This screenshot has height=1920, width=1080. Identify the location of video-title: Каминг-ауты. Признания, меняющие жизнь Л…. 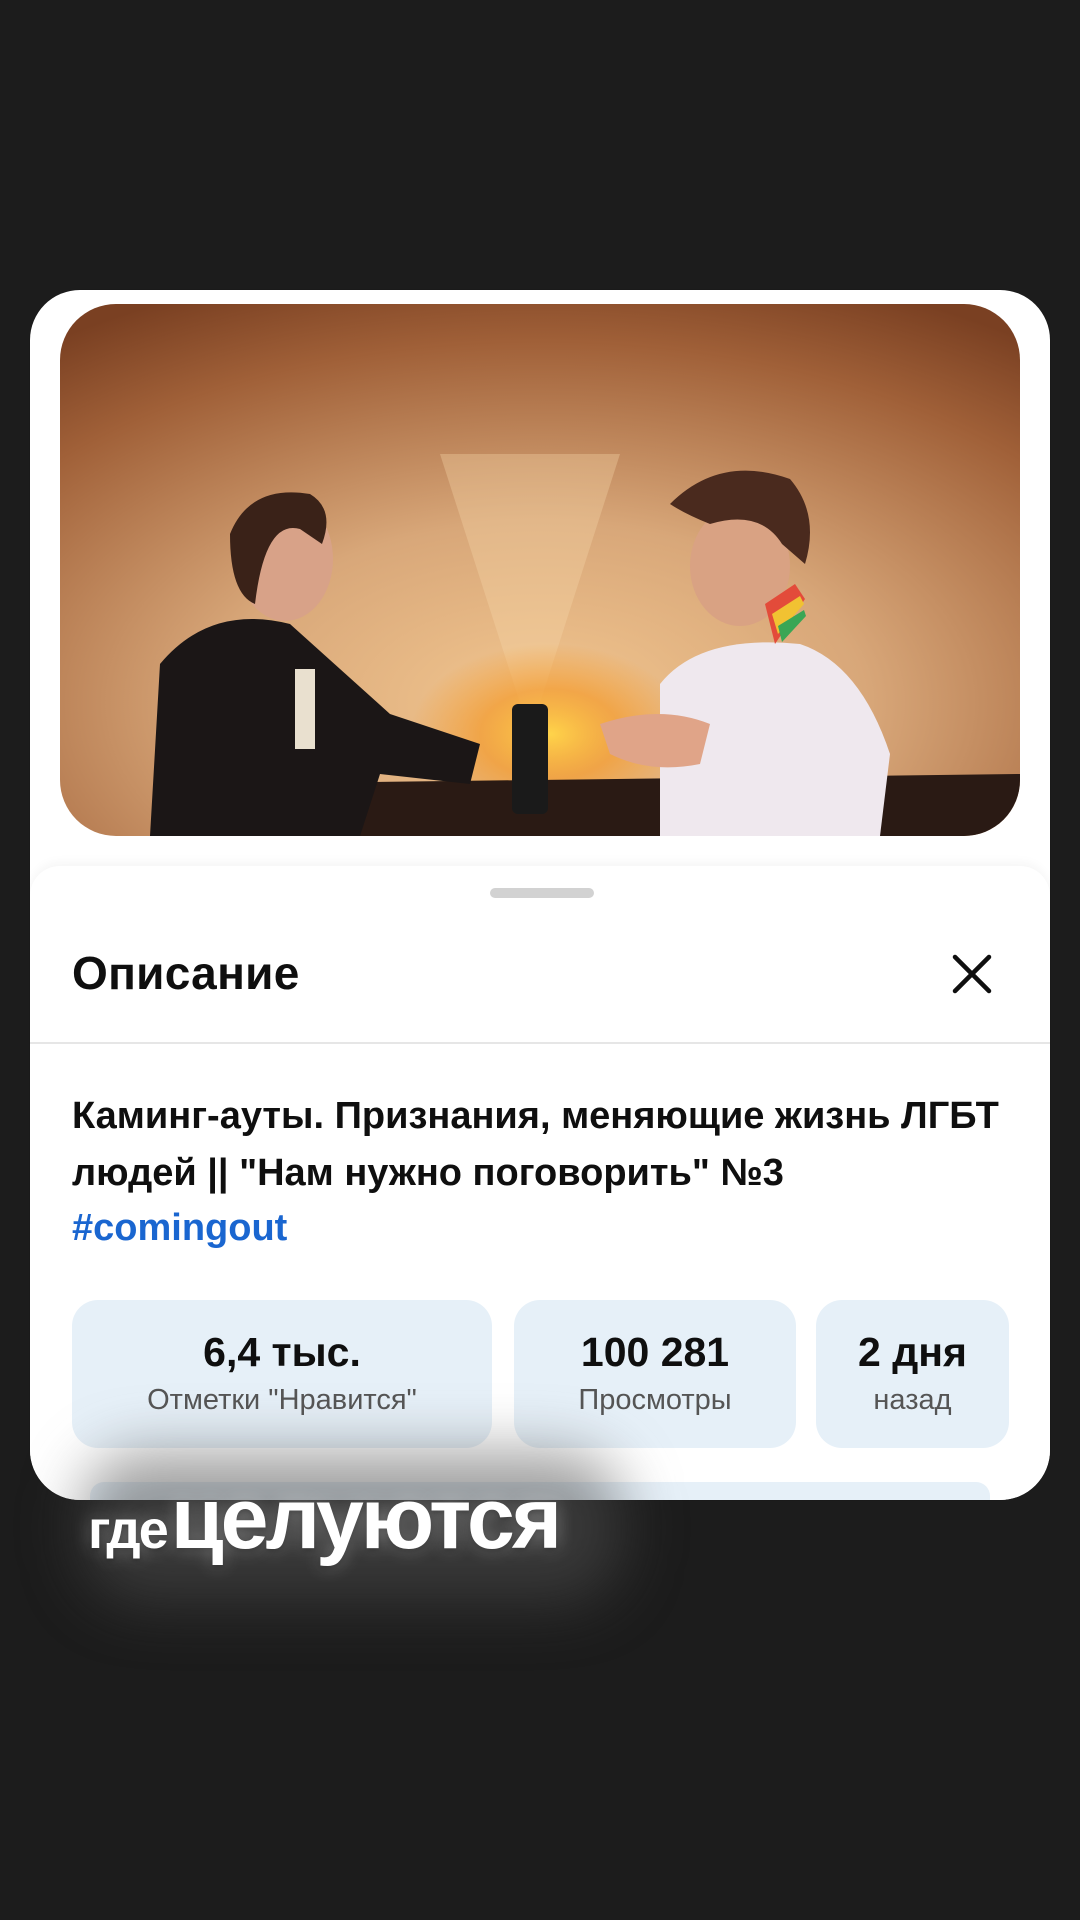
(535, 1144).